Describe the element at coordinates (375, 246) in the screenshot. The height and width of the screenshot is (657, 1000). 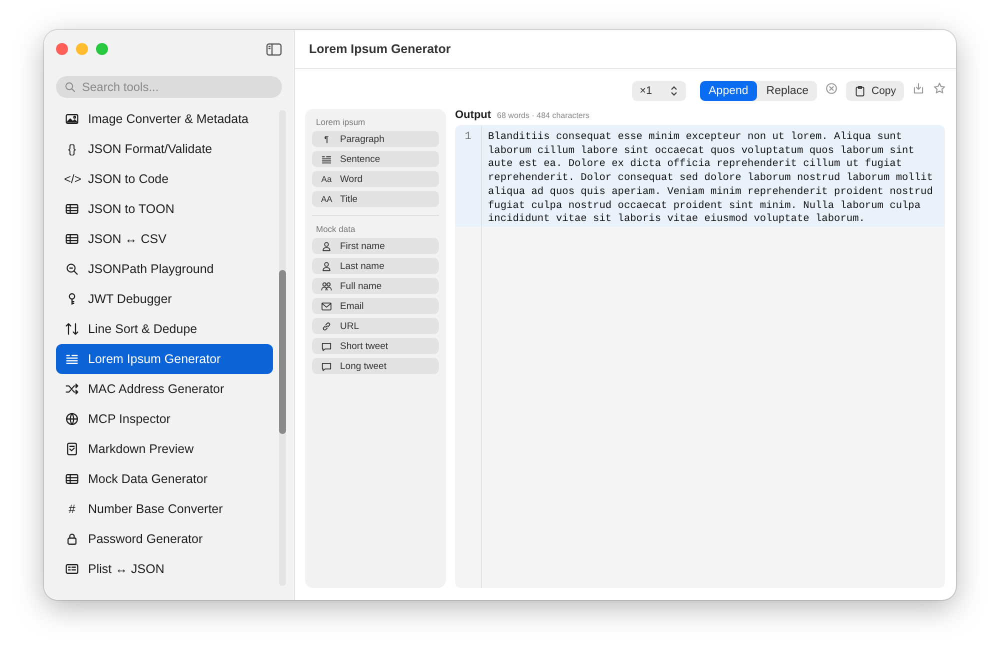
I see `generator-button: First name` at that location.